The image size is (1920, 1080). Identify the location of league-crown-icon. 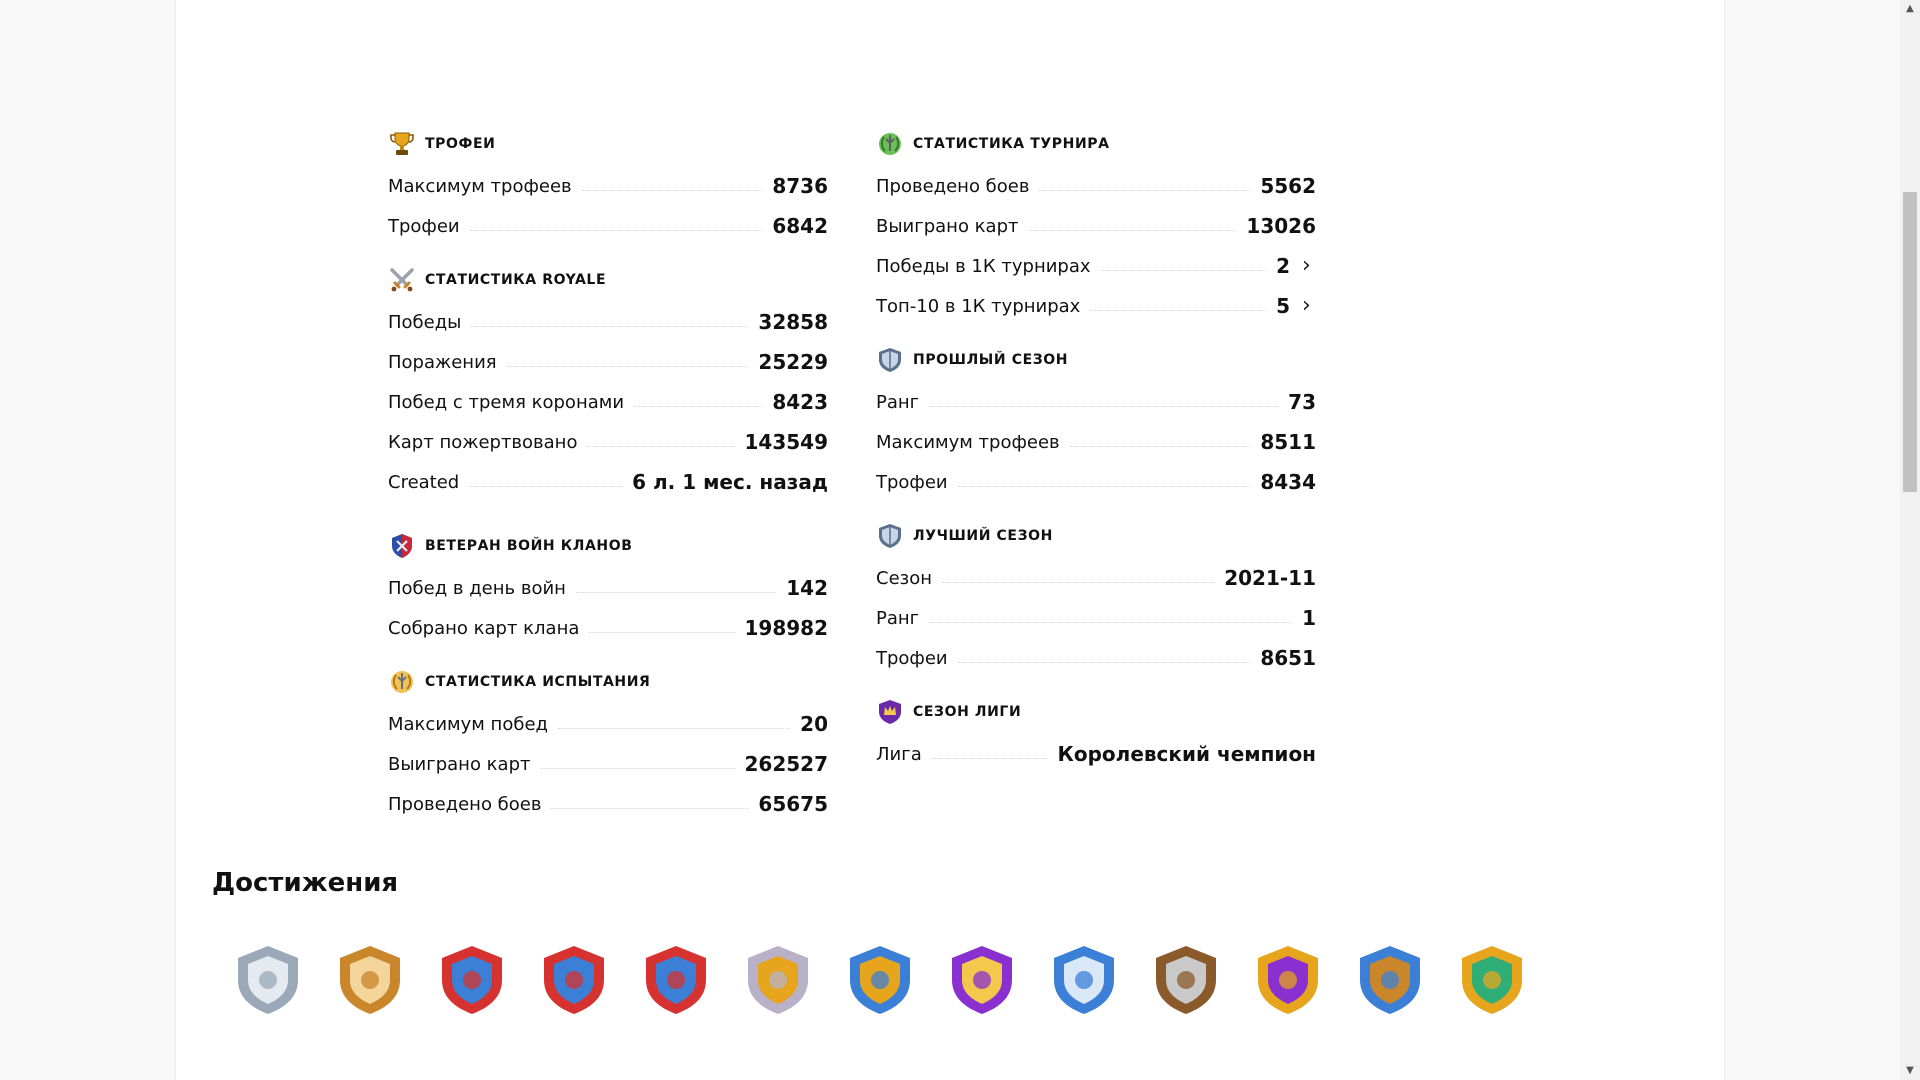
(890, 712).